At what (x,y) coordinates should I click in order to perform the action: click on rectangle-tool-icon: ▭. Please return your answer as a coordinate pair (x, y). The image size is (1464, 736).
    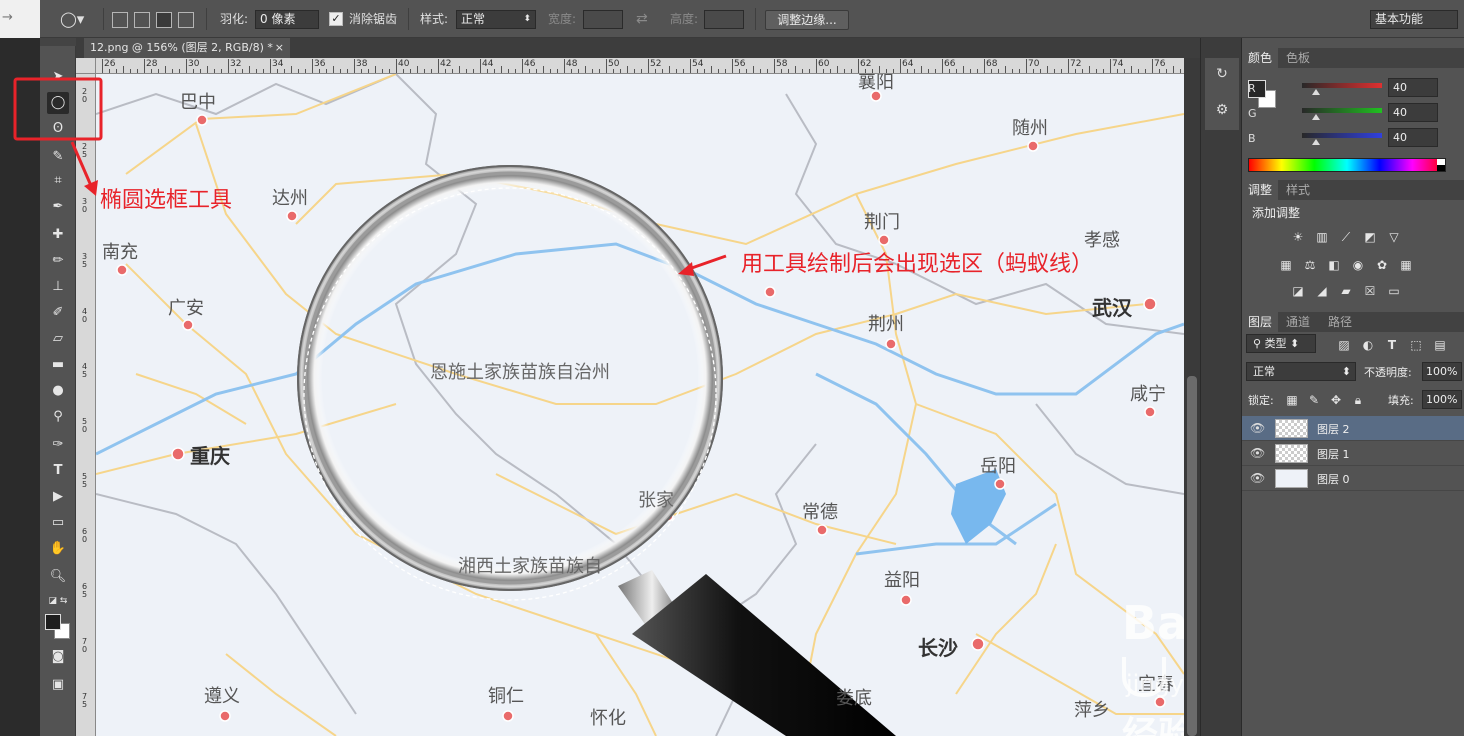
    Looking at the image, I should click on (58, 523).